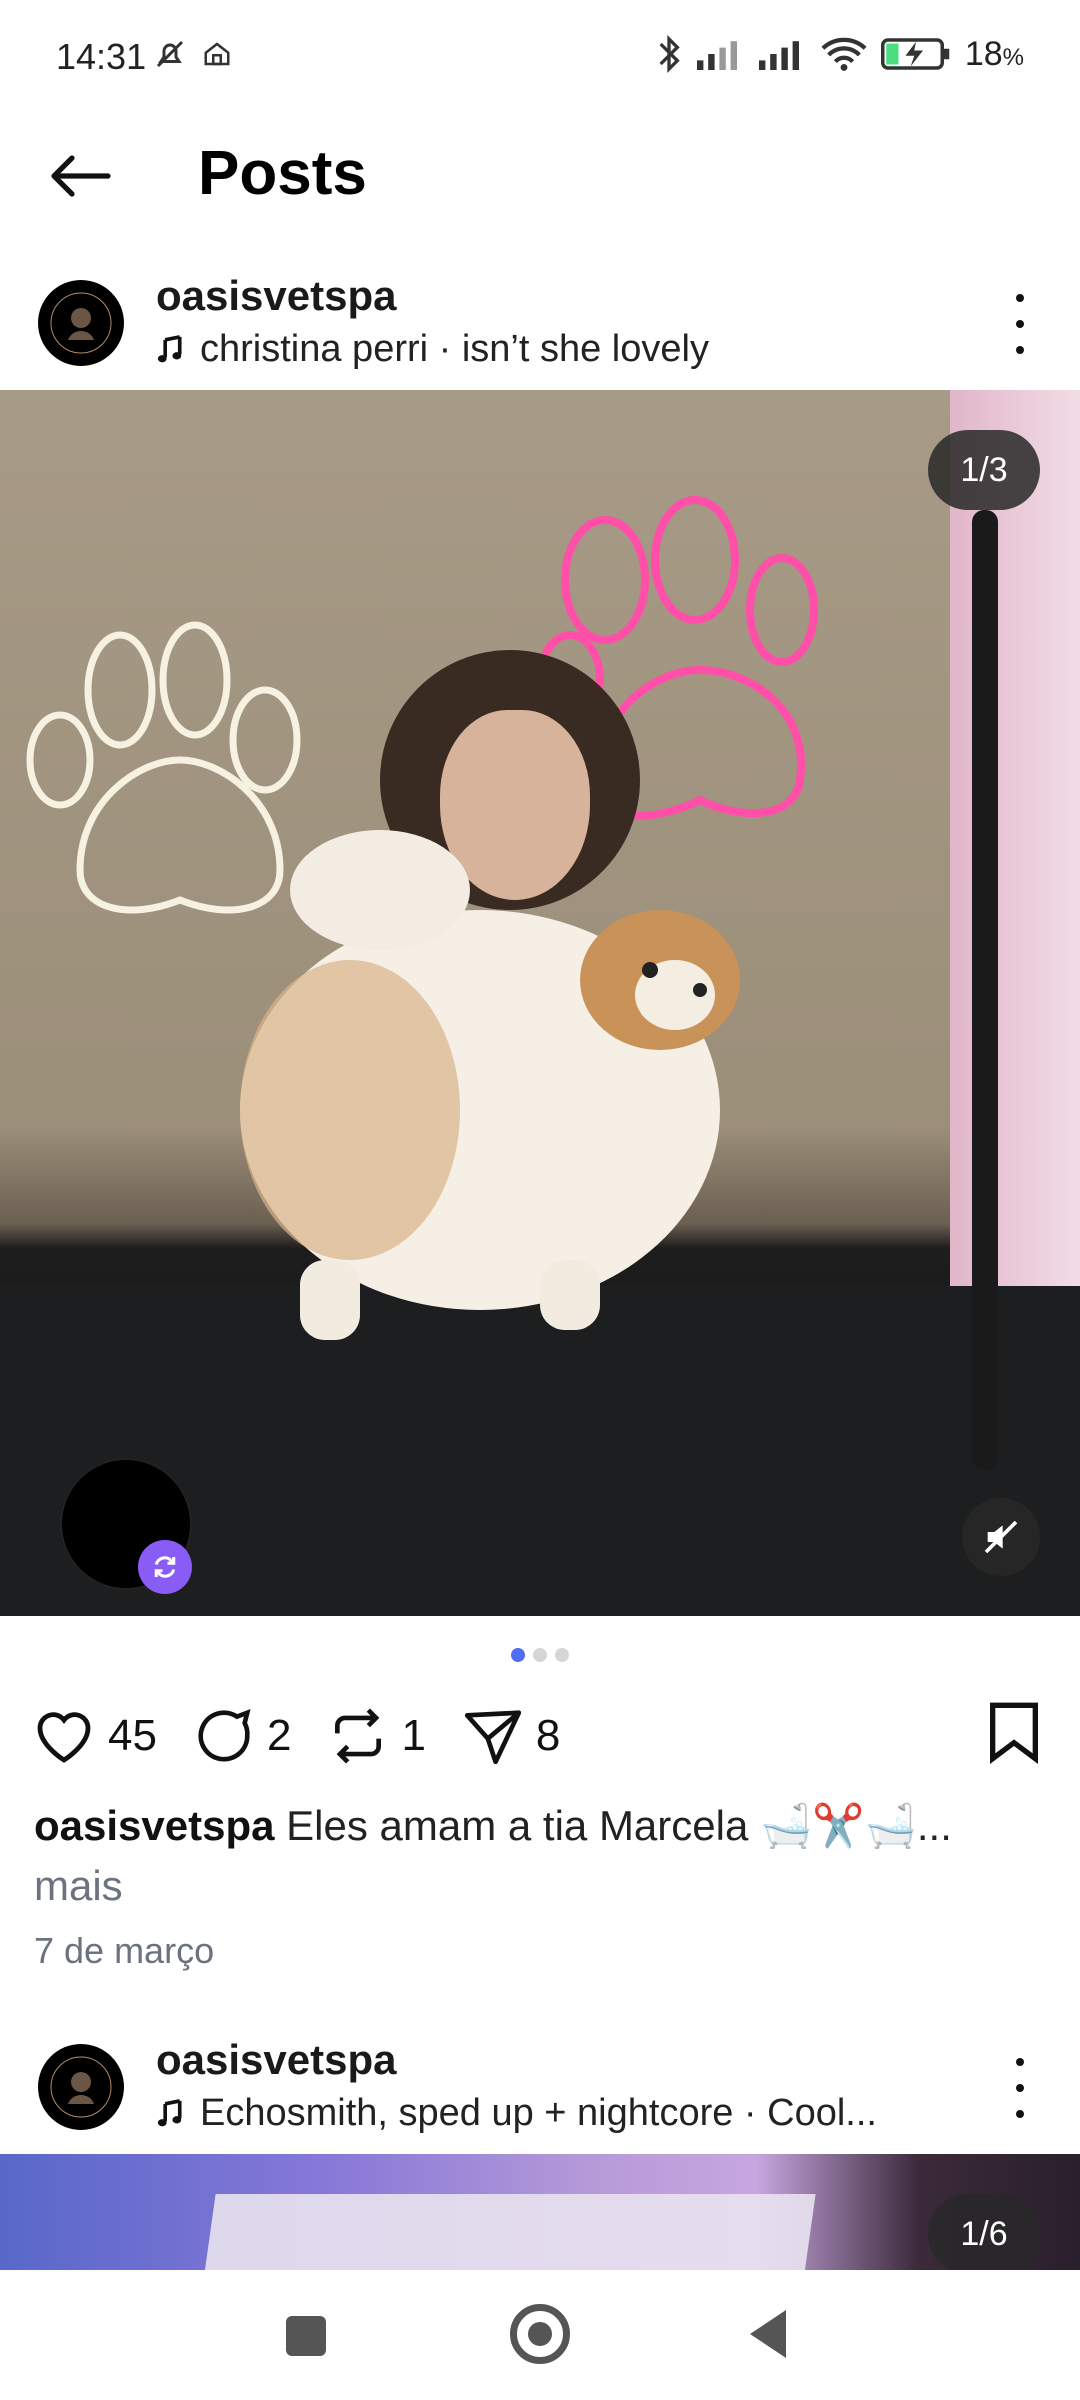  What do you see at coordinates (94, 1736) in the screenshot?
I see `like-button: 45` at bounding box center [94, 1736].